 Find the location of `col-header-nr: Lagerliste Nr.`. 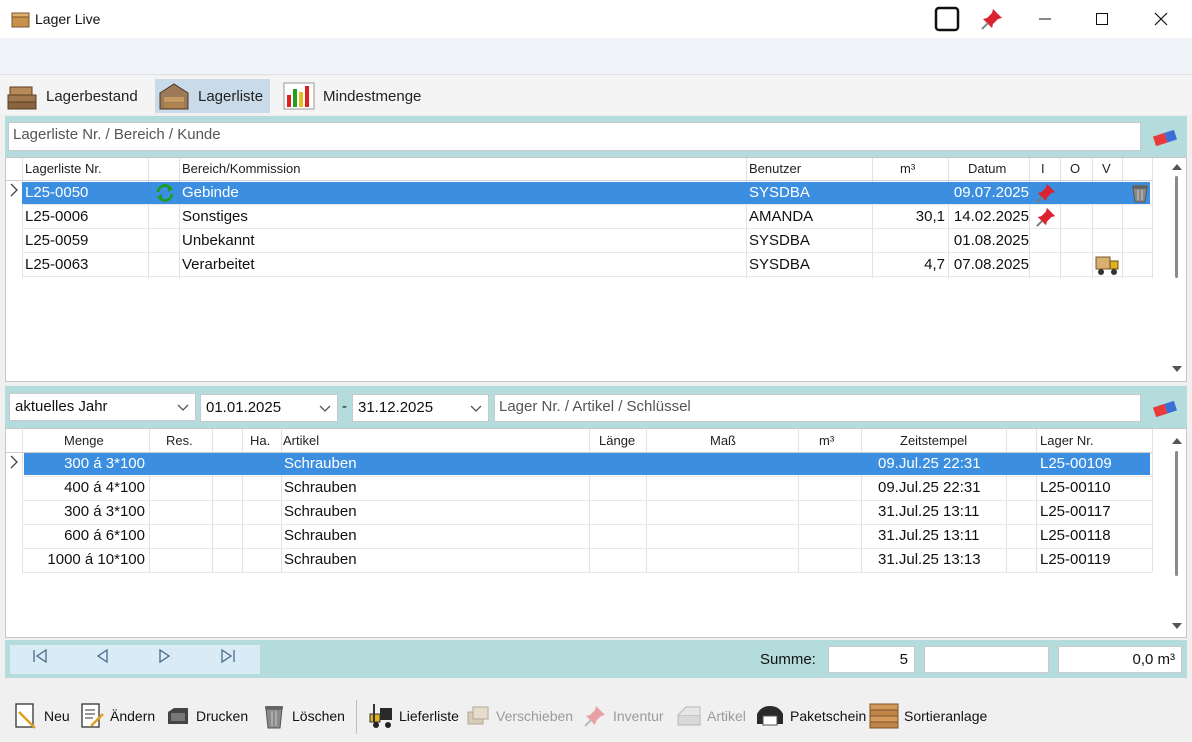

col-header-nr: Lagerliste Nr. is located at coordinates (63, 168).